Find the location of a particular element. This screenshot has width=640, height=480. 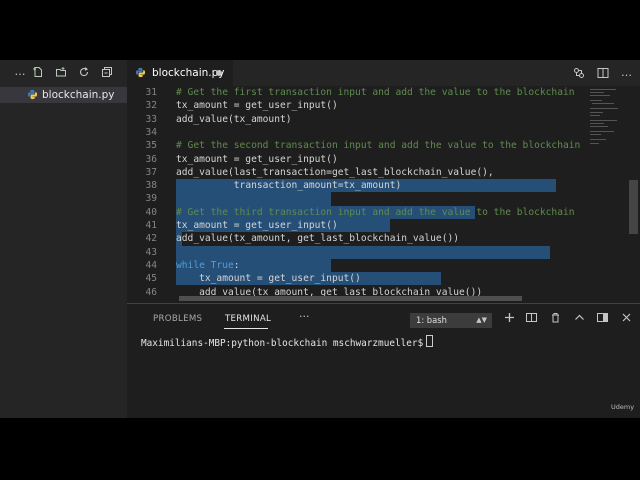

terminal-select: 1: bash ▲▼ is located at coordinates (451, 320).